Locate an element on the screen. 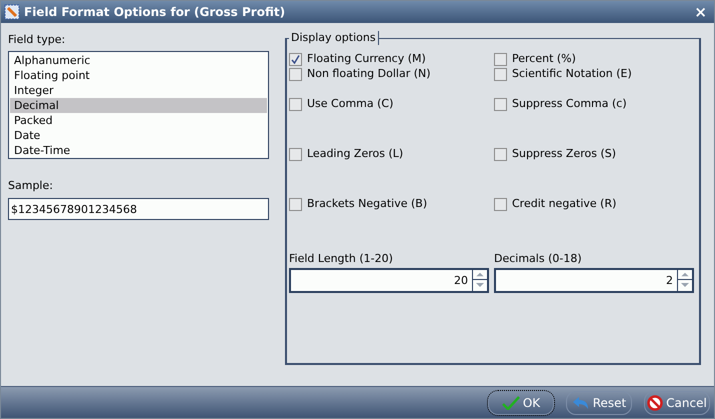  spinner-label: Field Length (1-20) is located at coordinates (341, 259).